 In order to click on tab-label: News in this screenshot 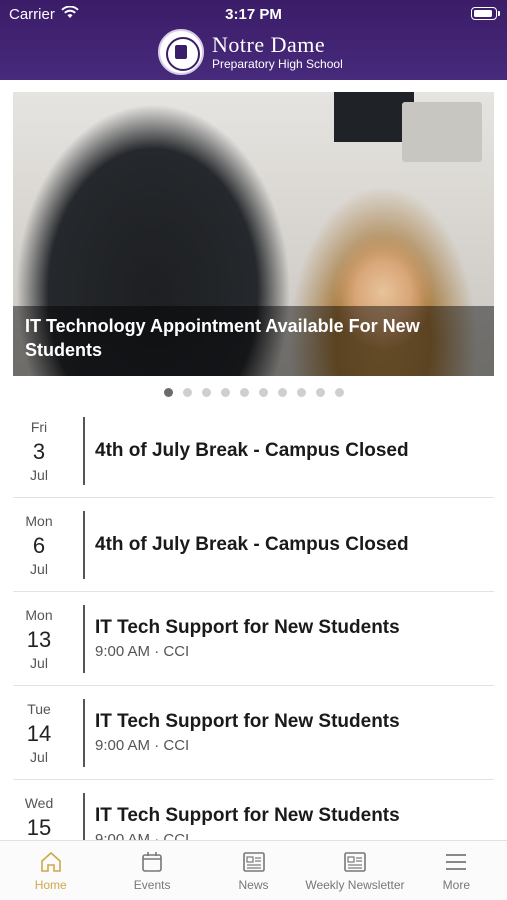, I will do `click(253, 884)`.